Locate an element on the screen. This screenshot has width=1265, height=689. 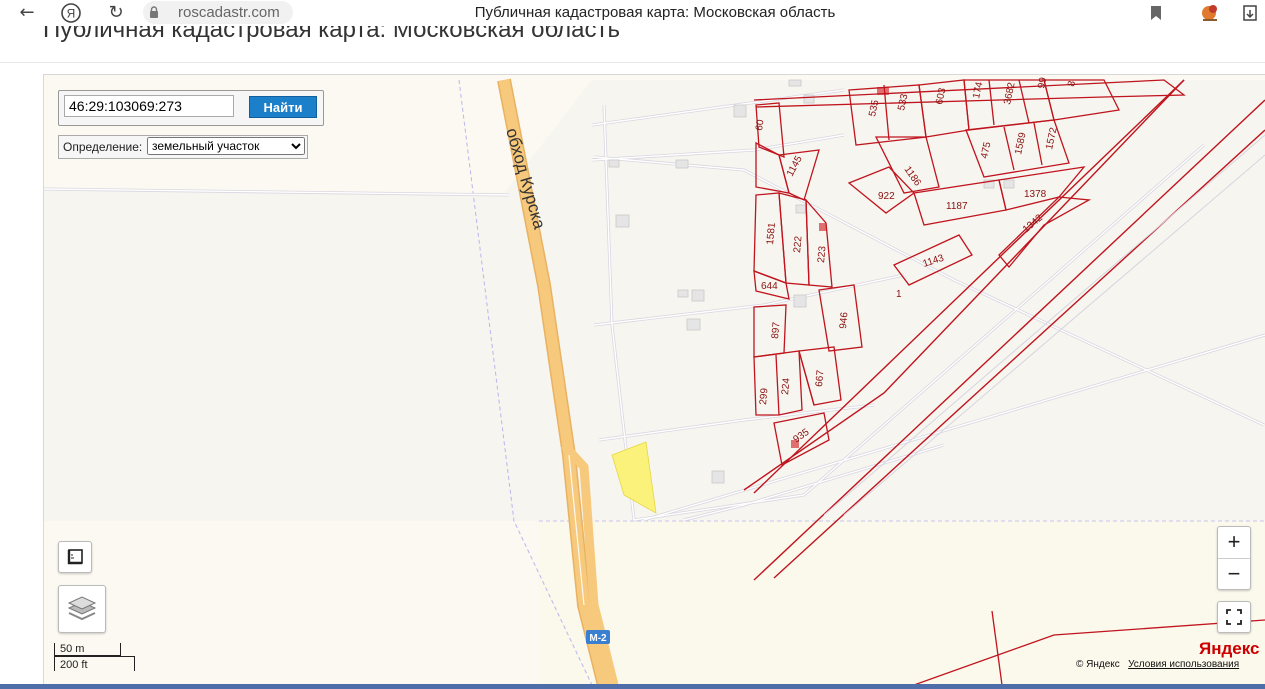
map-attribution: © Яндекс Условия использования is located at coordinates (1157, 664).